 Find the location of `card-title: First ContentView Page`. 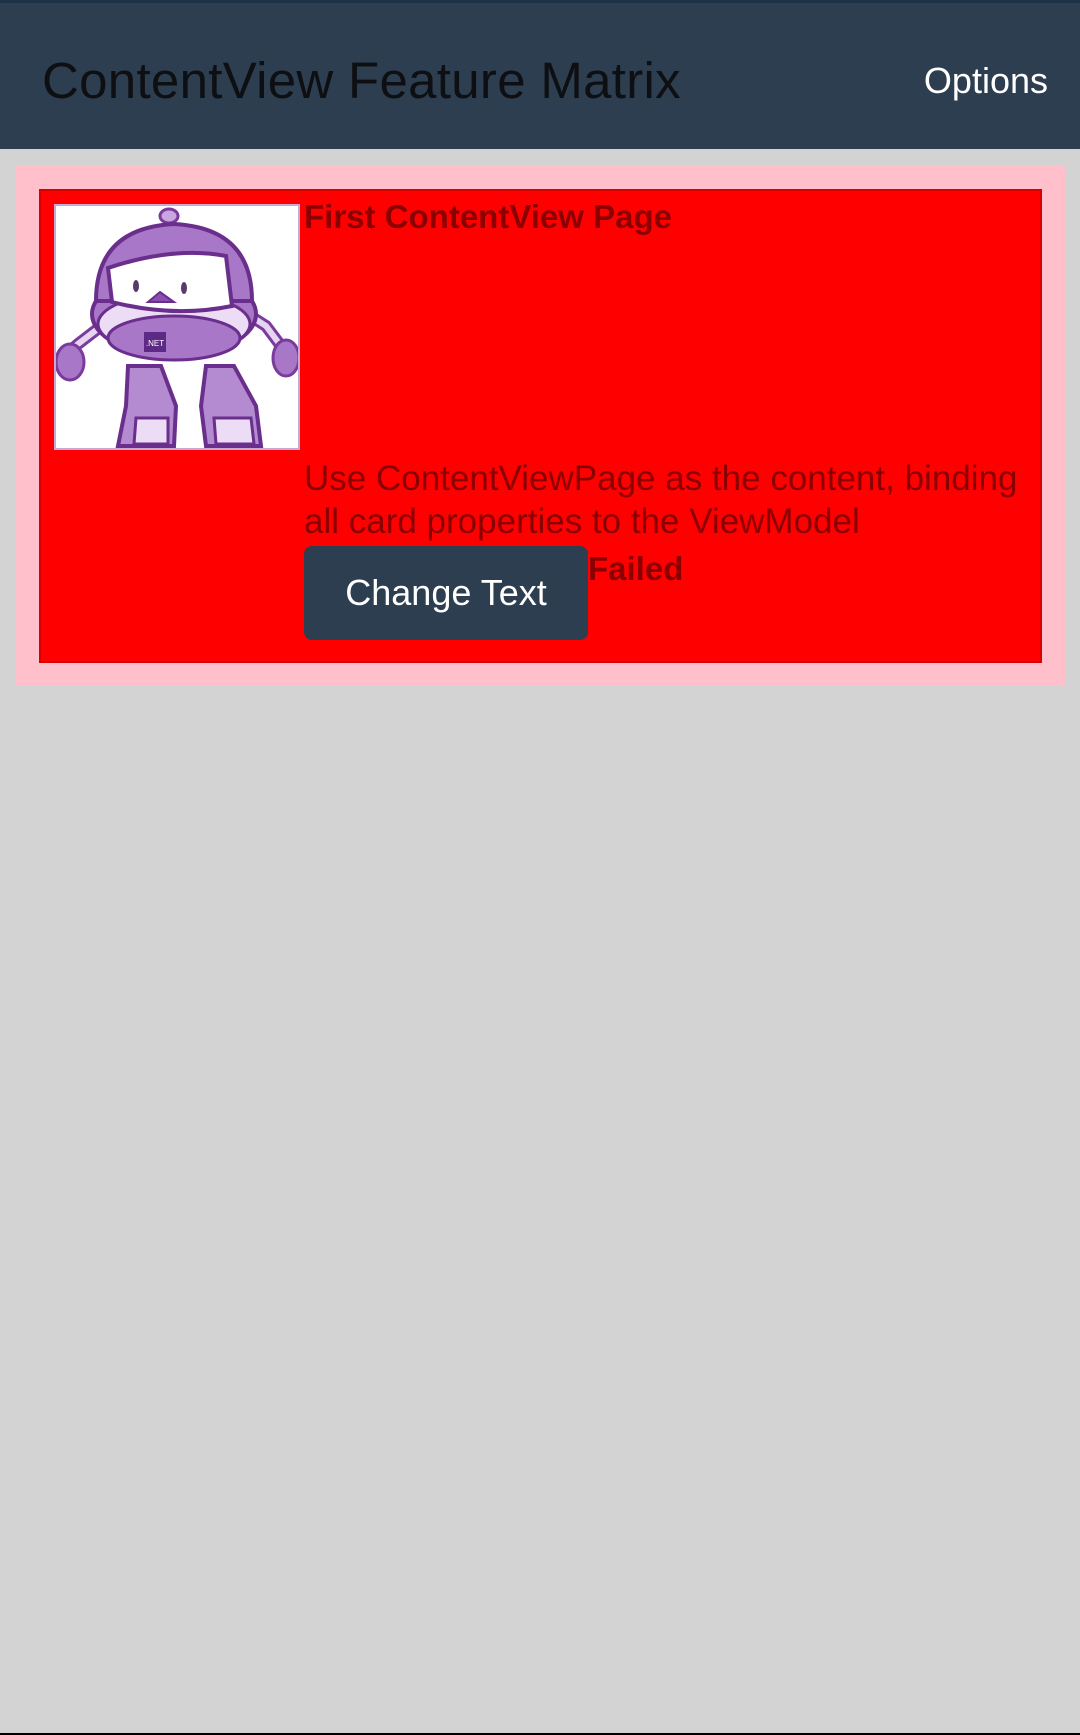

card-title: First ContentView Page is located at coordinates (488, 216).